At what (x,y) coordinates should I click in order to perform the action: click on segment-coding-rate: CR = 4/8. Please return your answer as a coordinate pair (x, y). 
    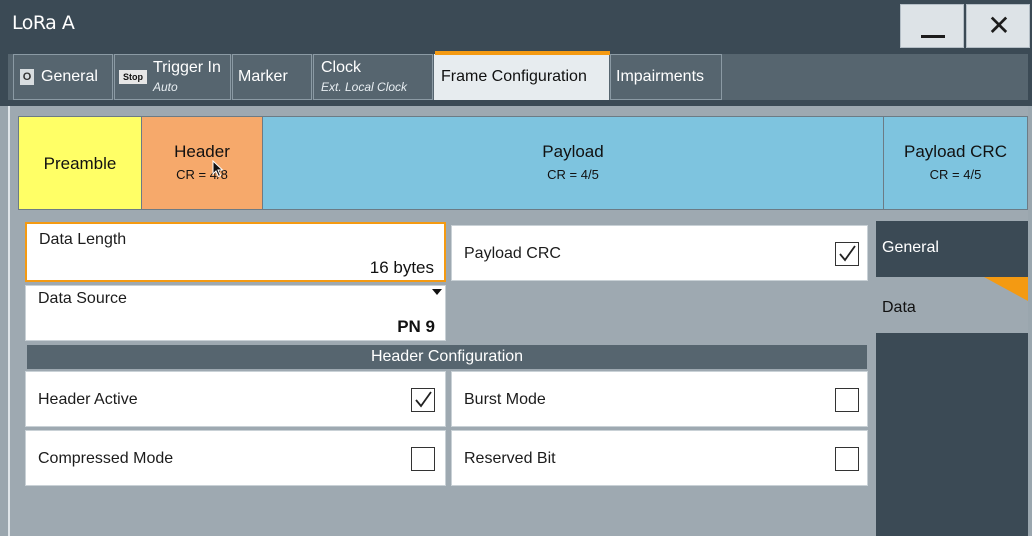
    Looking at the image, I should click on (202, 174).